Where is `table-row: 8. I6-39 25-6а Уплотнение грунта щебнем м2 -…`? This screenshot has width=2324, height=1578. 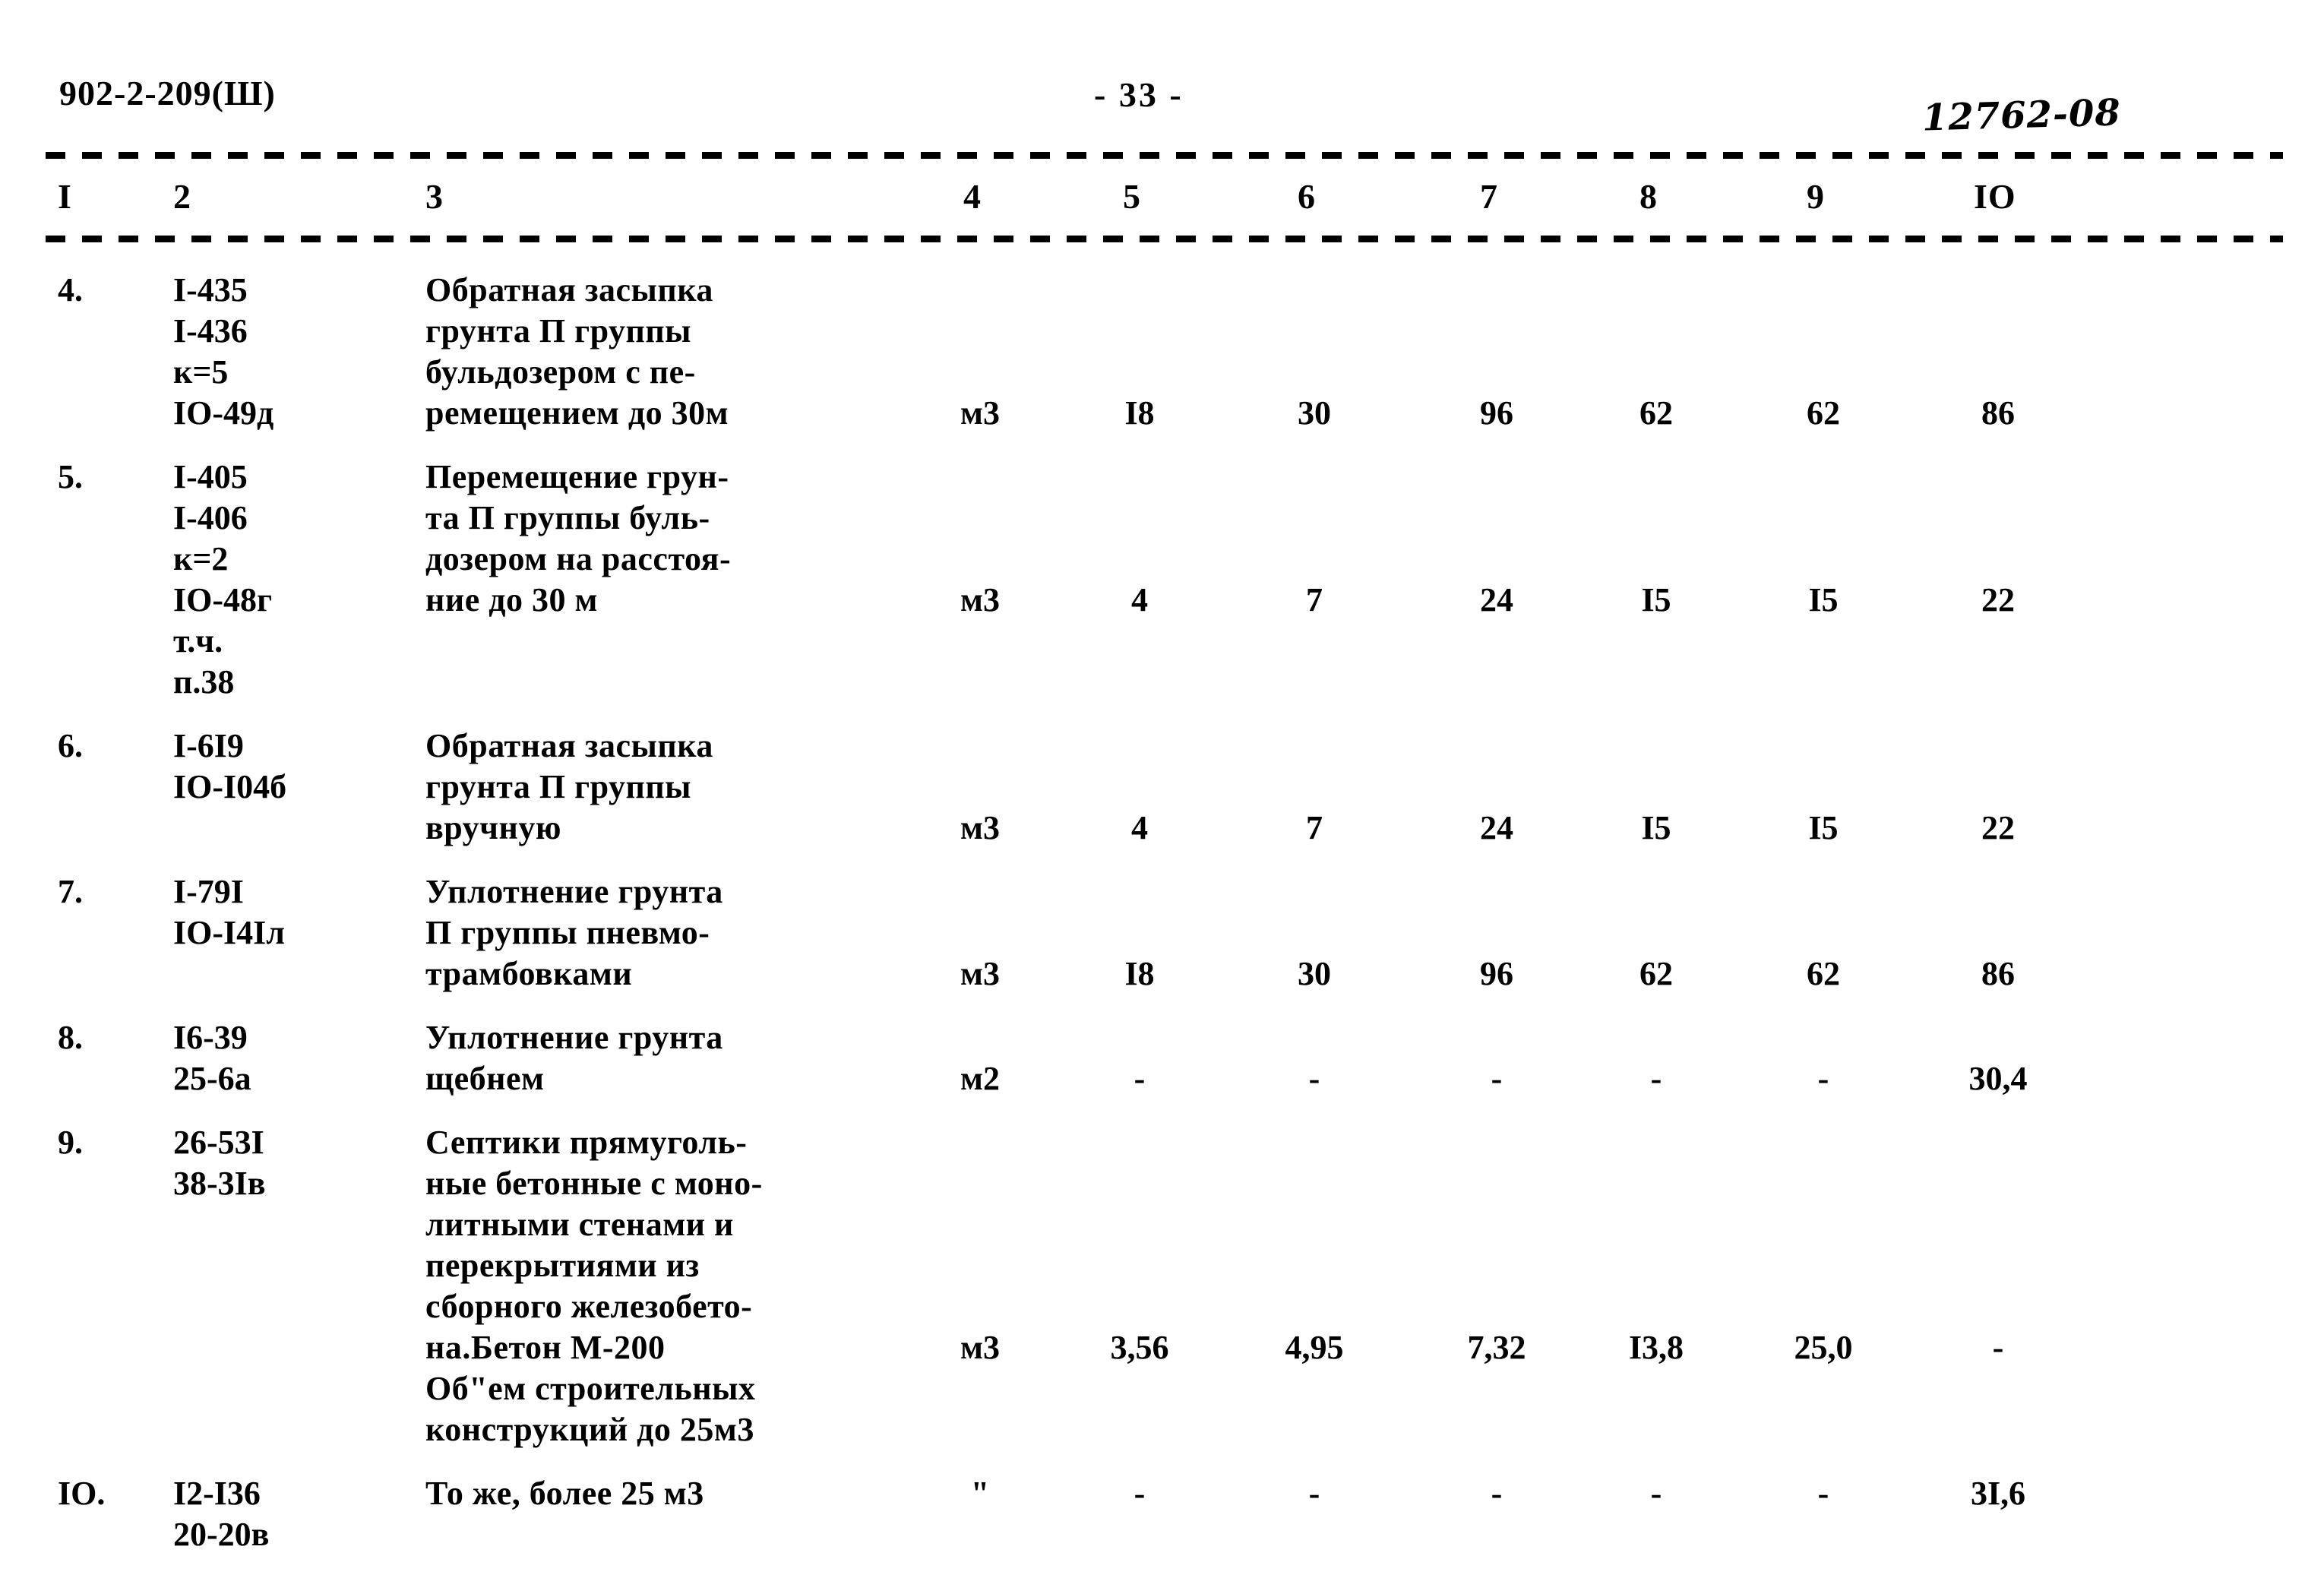 table-row: 8. I6-39 25-6а Уплотнение грунта щебнем м2 -… is located at coordinates (1162, 1069).